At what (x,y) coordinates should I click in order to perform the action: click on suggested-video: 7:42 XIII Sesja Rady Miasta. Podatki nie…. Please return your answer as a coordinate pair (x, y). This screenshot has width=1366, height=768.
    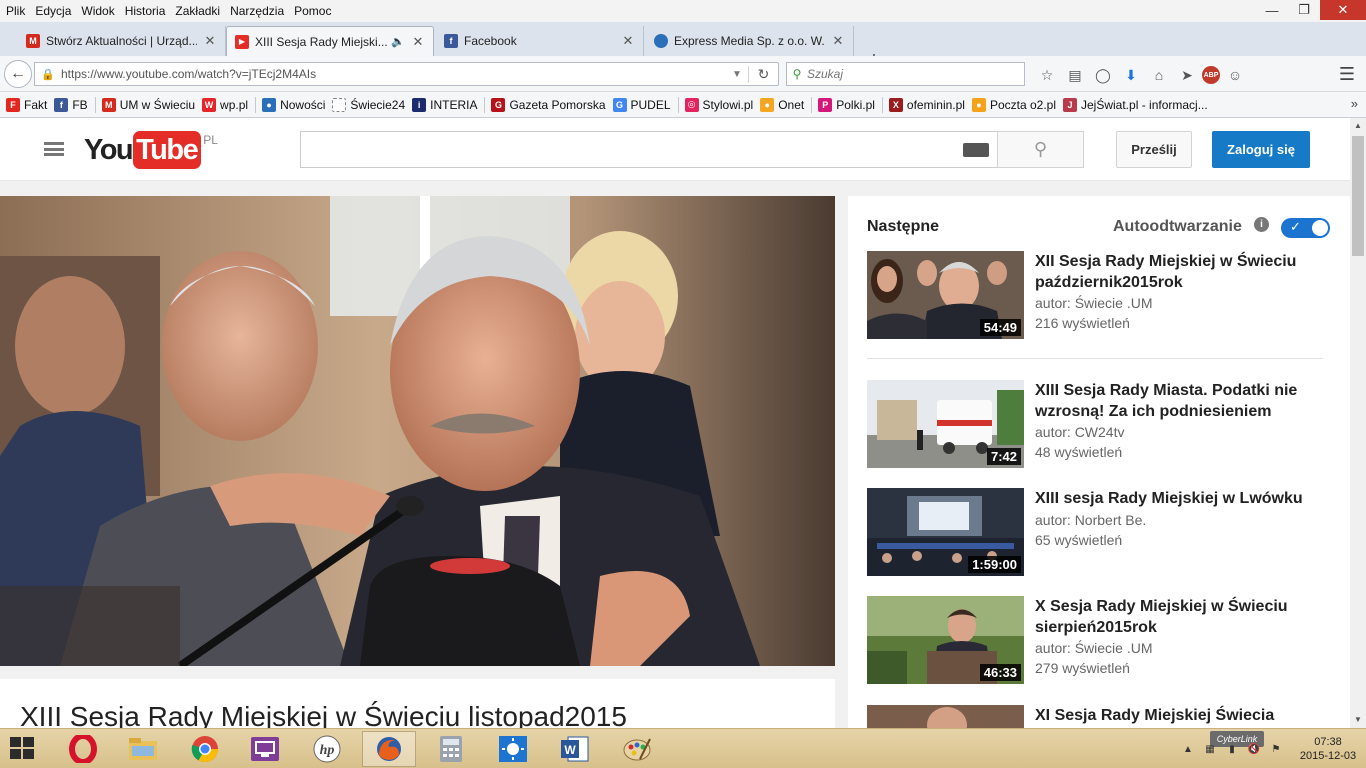
    Looking at the image, I should click on (1102, 425).